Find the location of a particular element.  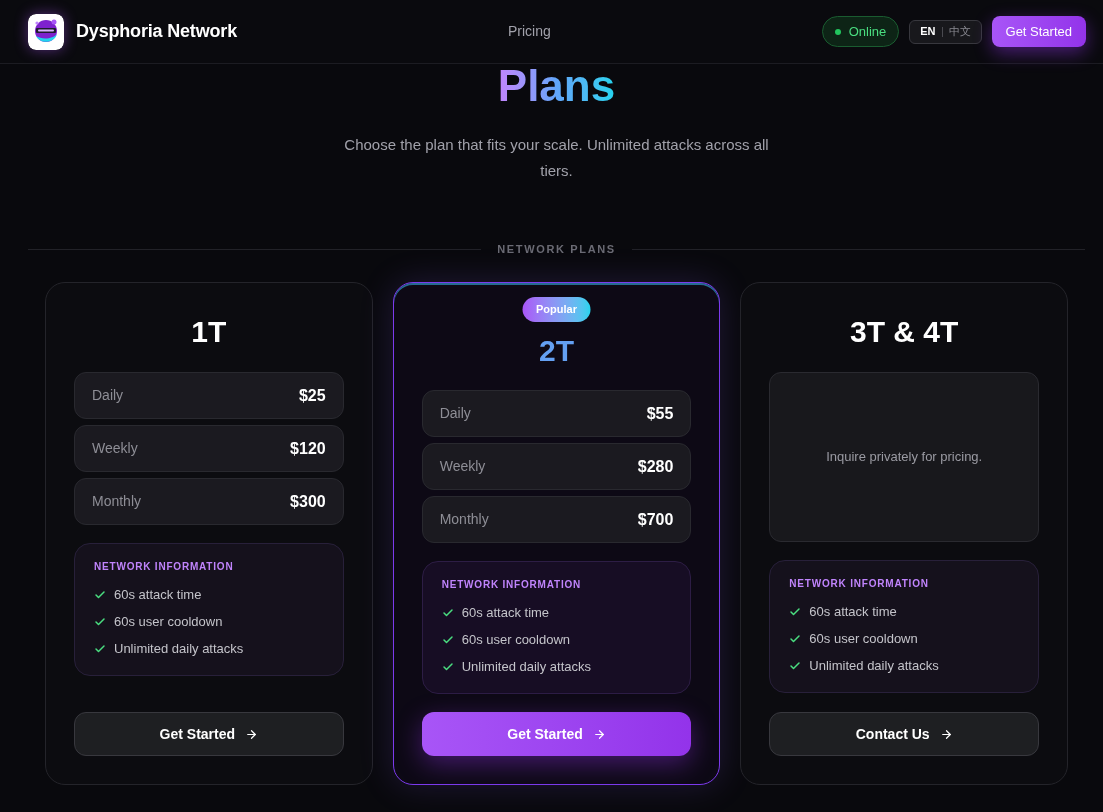

popular-badge: Popular is located at coordinates (556, 309).